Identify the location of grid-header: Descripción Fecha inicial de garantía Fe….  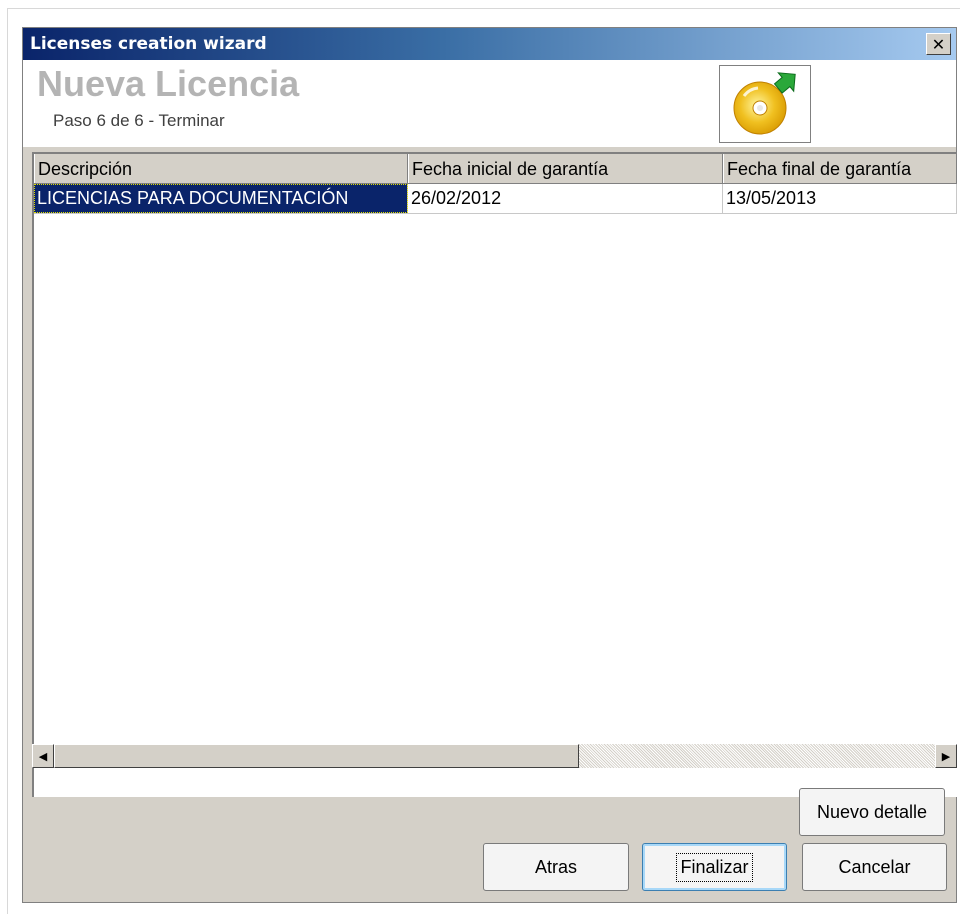
(495, 169).